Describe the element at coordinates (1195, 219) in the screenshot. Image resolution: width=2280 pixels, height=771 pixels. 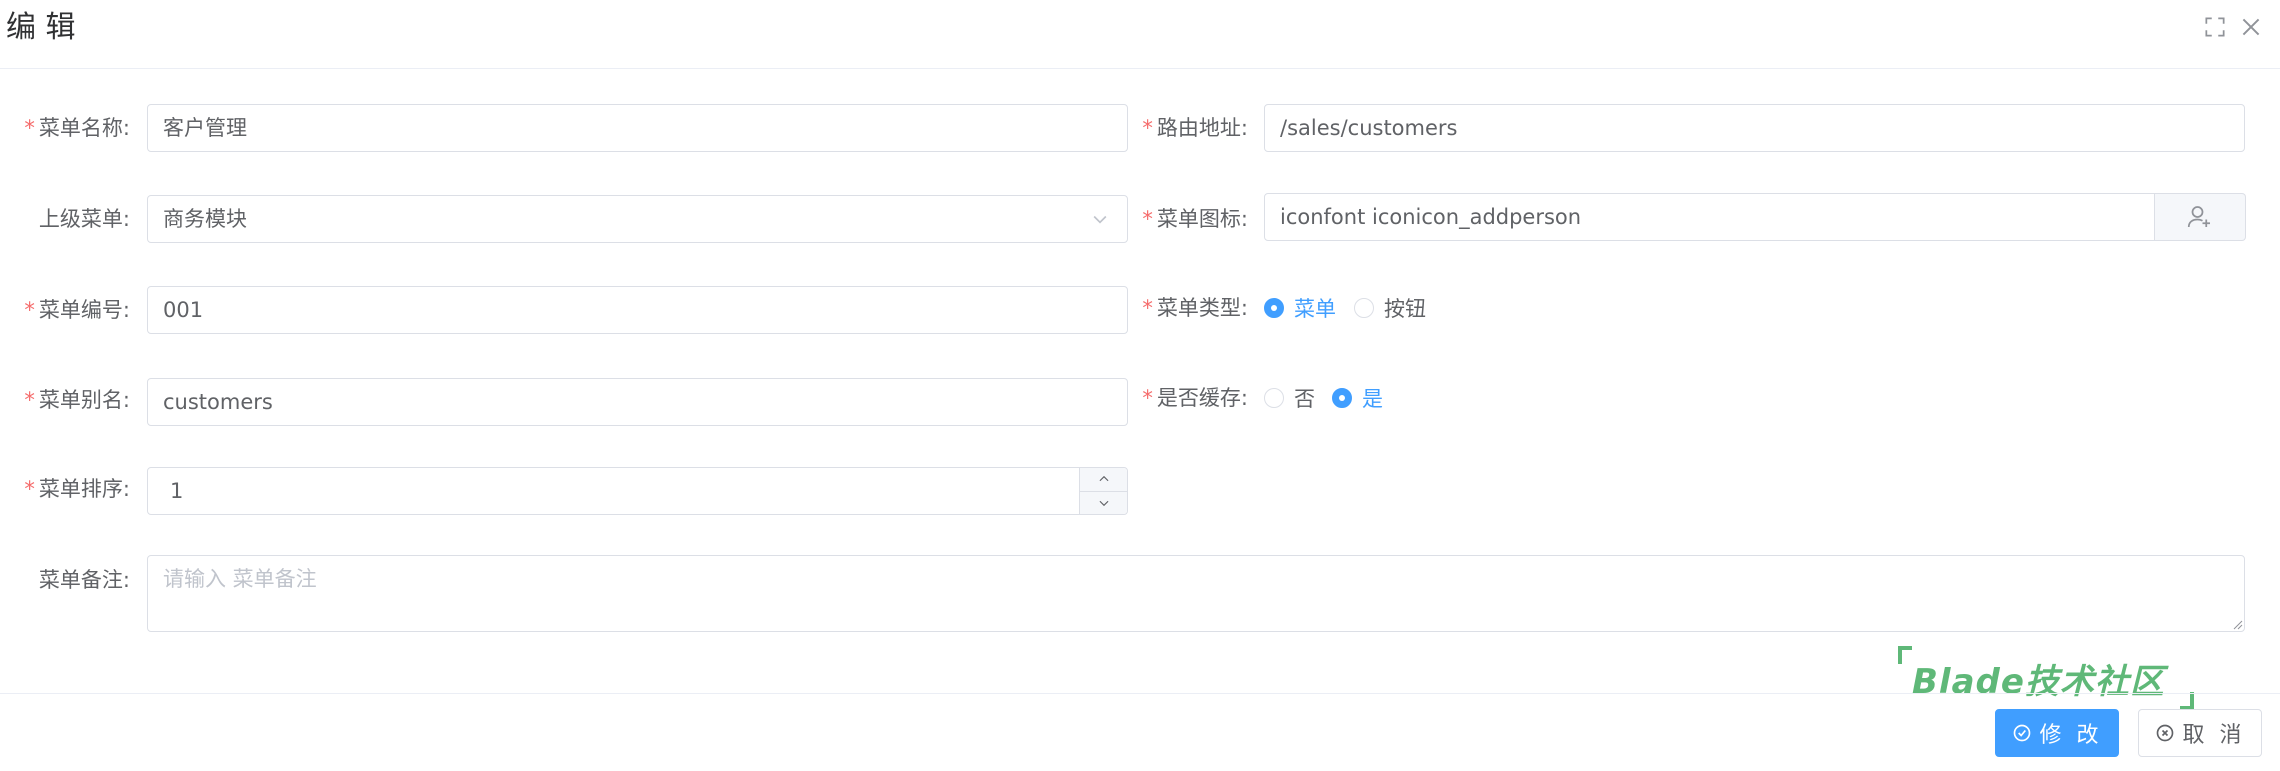
I see `menu-icon-label: * 菜单图标:` at that location.